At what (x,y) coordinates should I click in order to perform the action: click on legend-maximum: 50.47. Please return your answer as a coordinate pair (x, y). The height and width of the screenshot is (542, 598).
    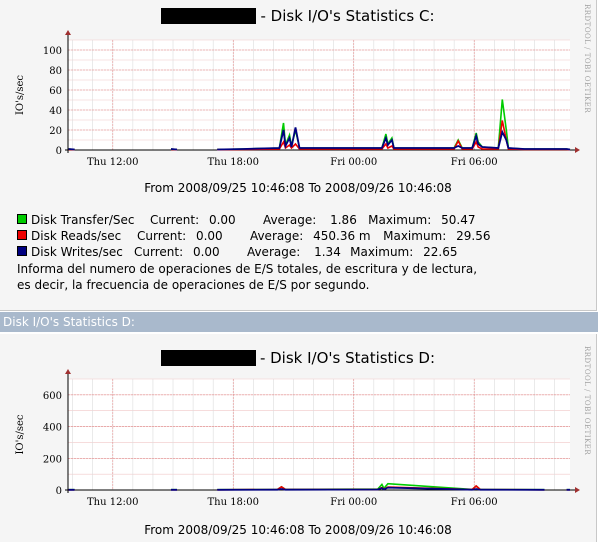
    Looking at the image, I should click on (458, 220).